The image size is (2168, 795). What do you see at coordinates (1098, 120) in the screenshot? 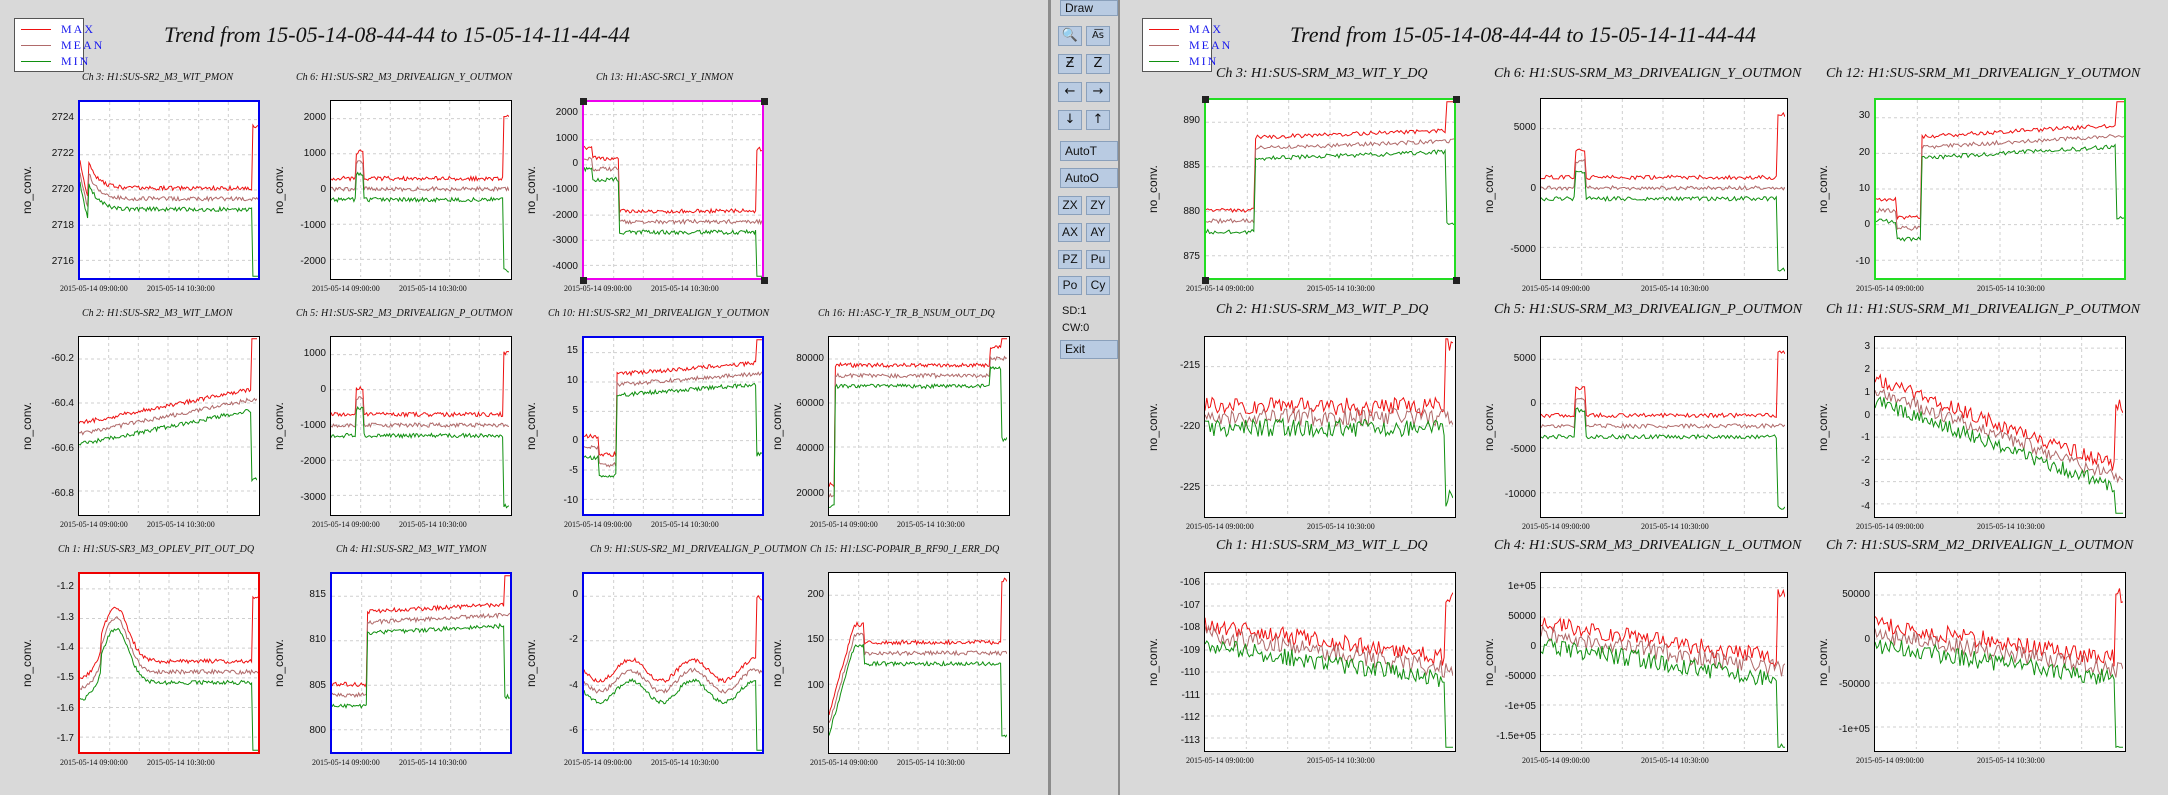
I see `arrow-up-icon: ↑` at bounding box center [1098, 120].